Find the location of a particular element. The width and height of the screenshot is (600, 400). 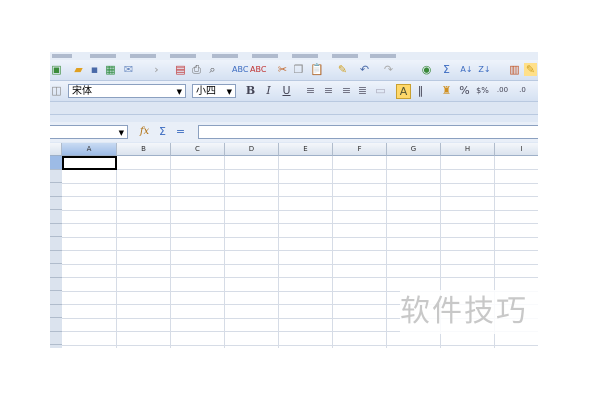

percent-button: % is located at coordinates (464, 90).